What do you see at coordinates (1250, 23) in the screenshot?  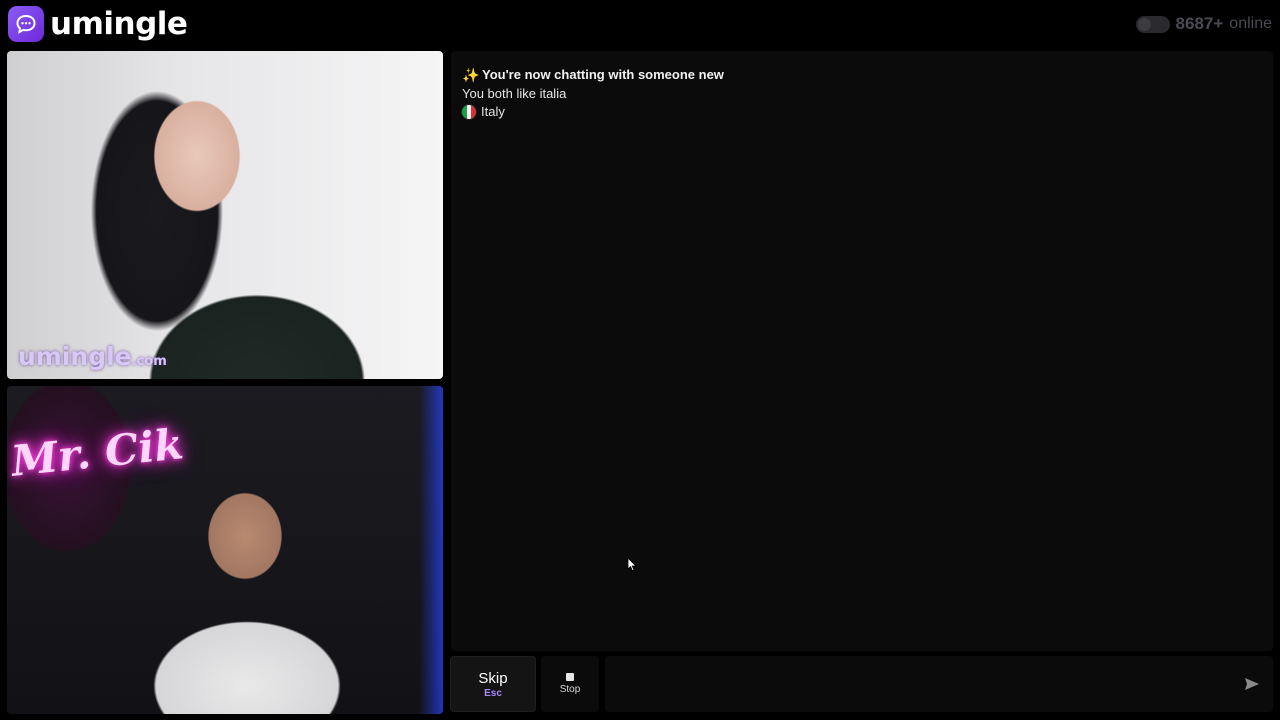 I see `online-label: online` at bounding box center [1250, 23].